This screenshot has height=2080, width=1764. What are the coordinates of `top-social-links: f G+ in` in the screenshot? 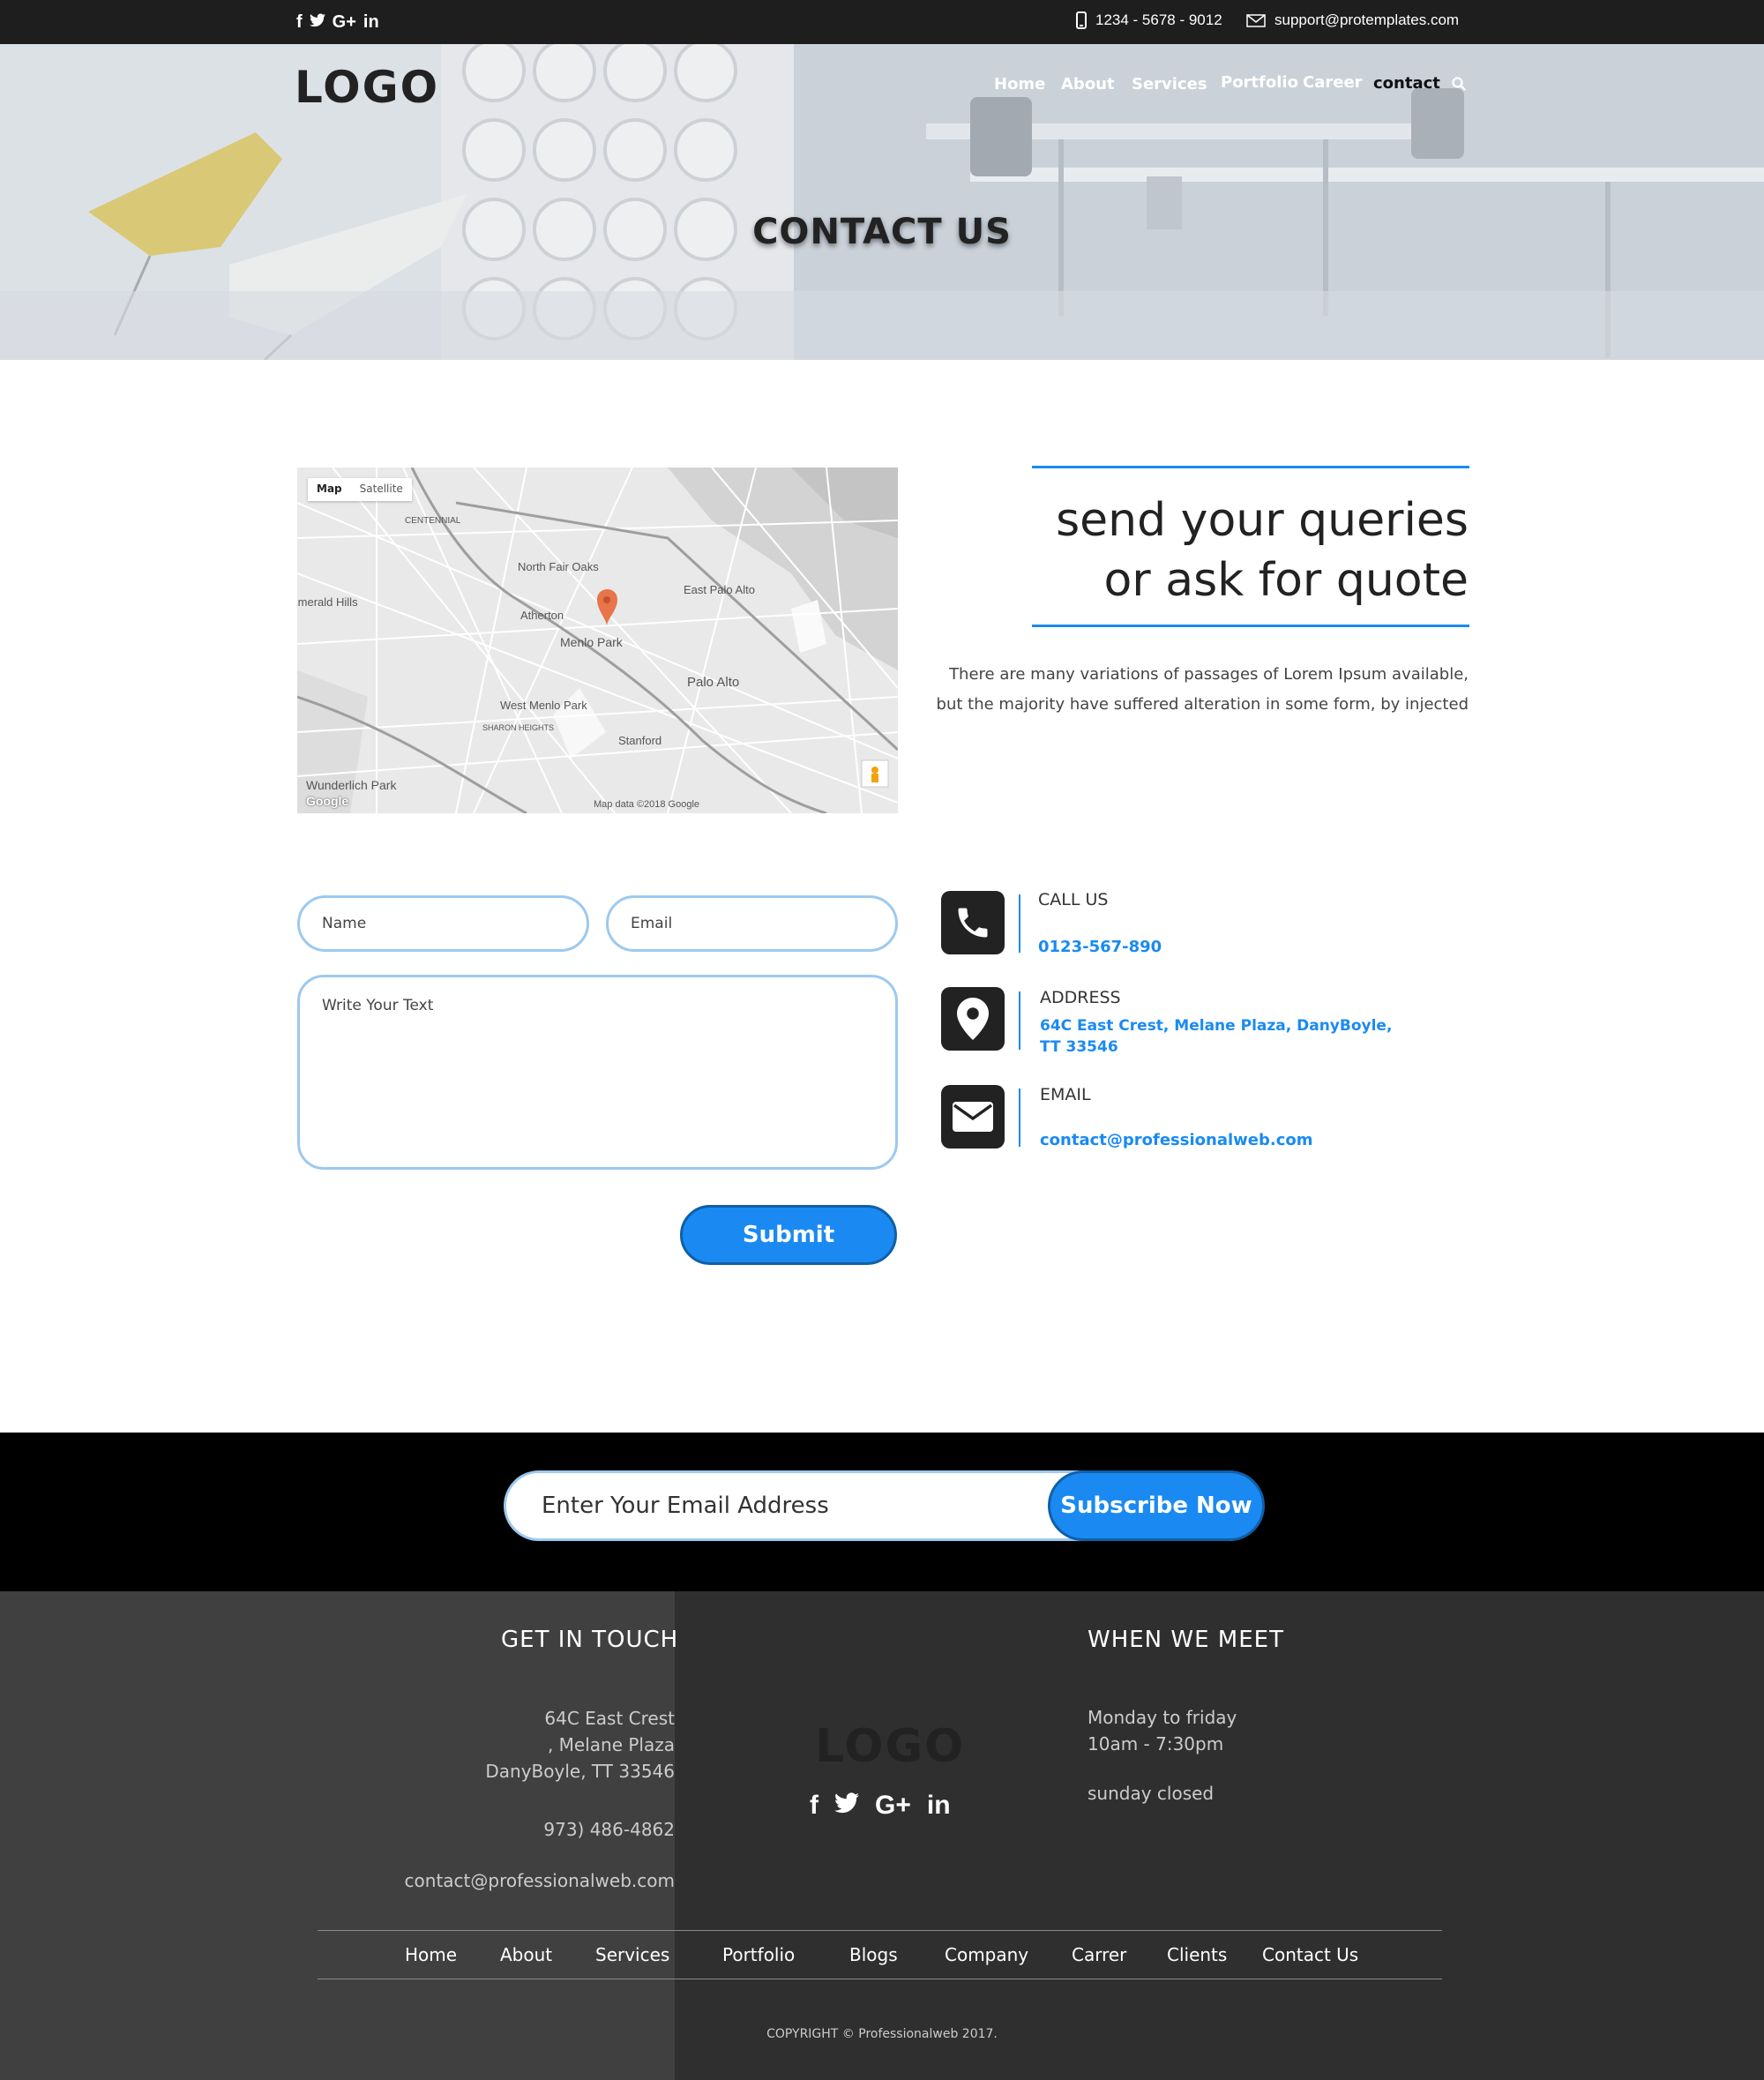 It's located at (337, 22).